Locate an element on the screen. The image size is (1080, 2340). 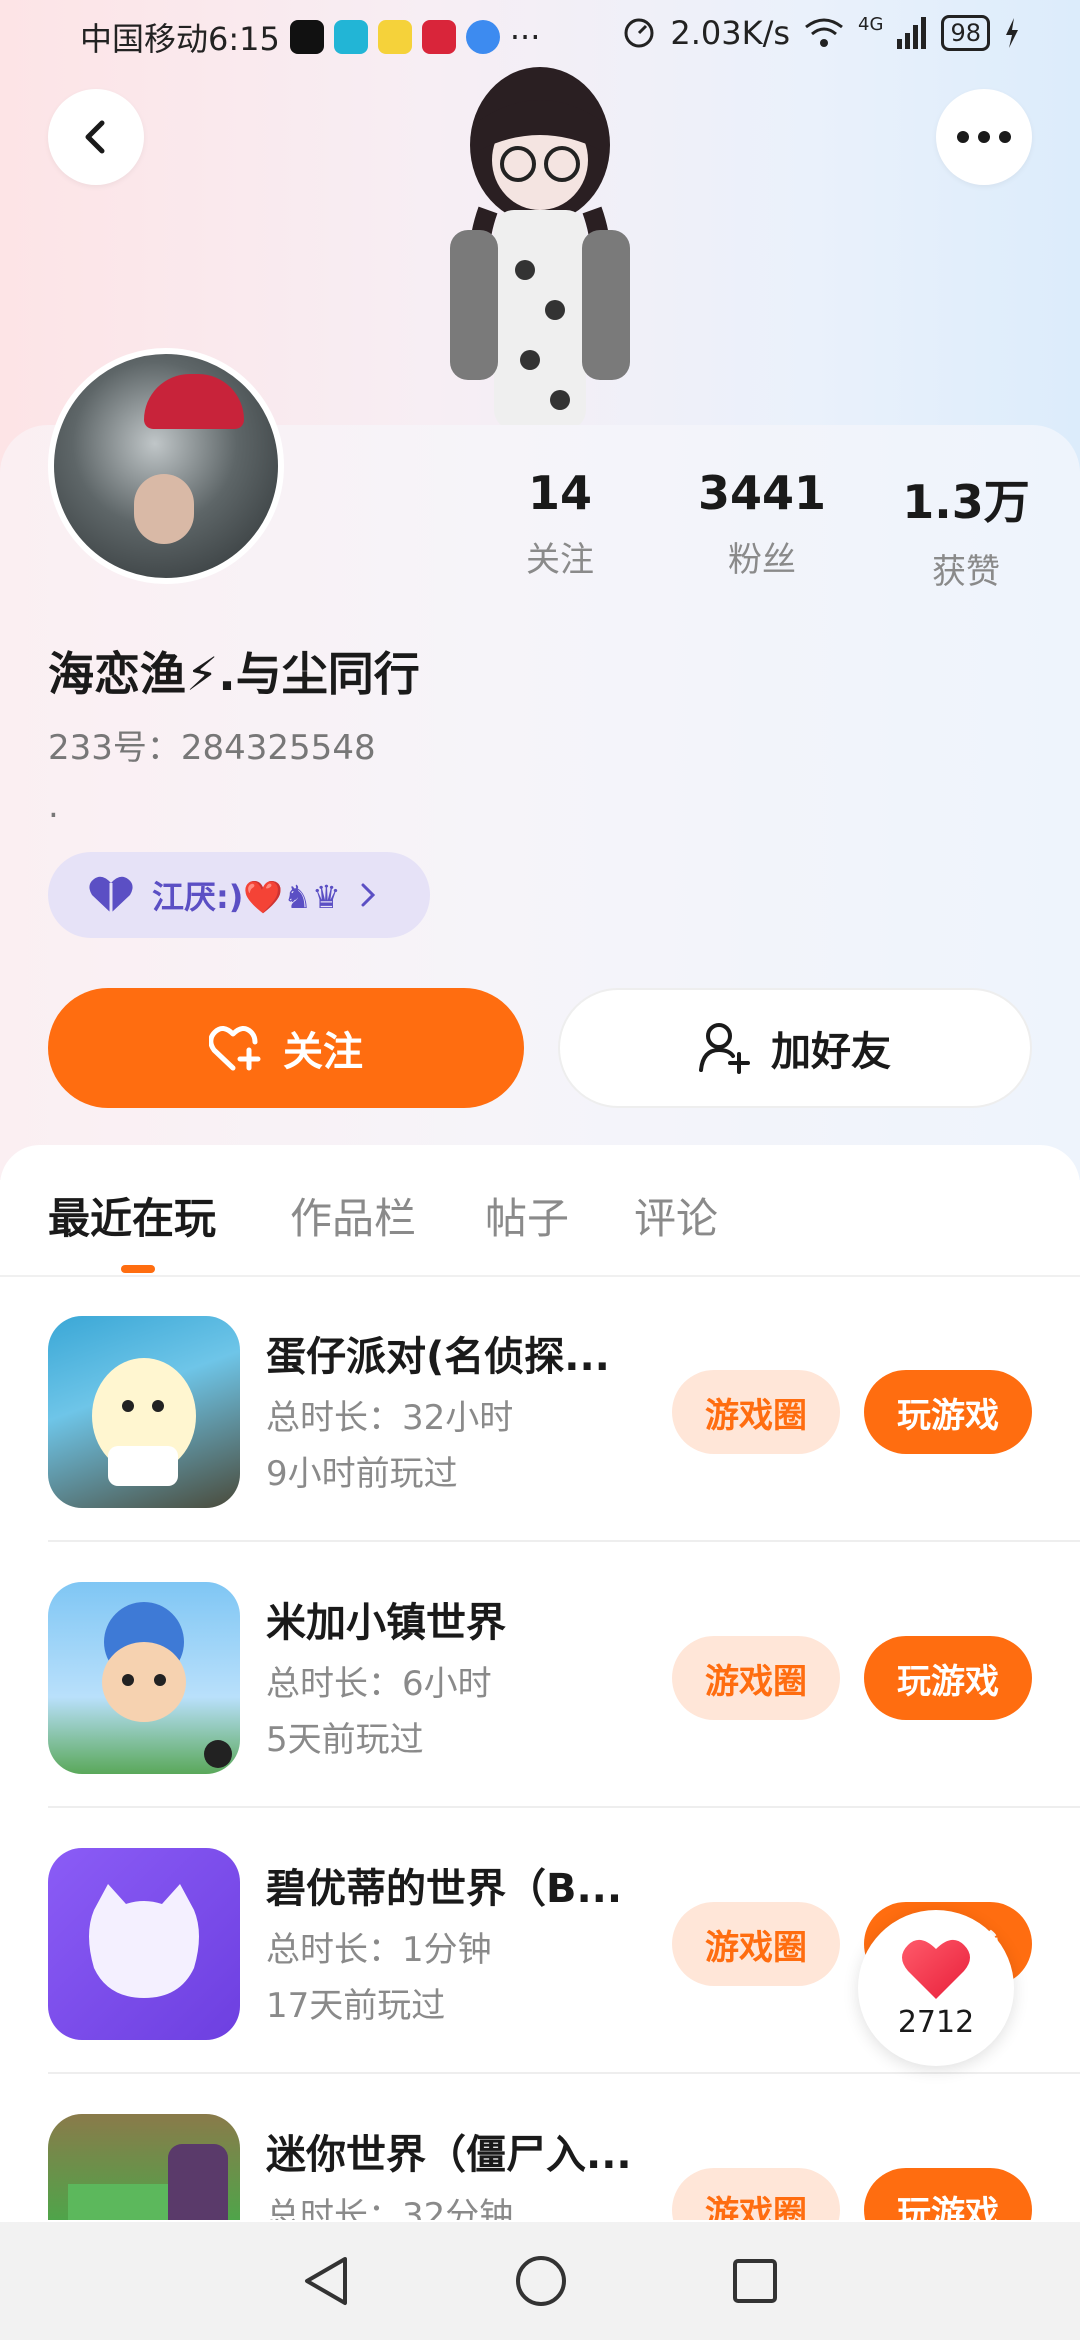
nav-back-icon is located at coordinates (326, 2281).